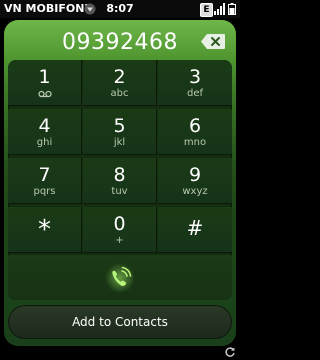 Image resolution: width=320 pixels, height=360 pixels. Describe the element at coordinates (120, 353) in the screenshot. I see `bottom-bar` at that location.